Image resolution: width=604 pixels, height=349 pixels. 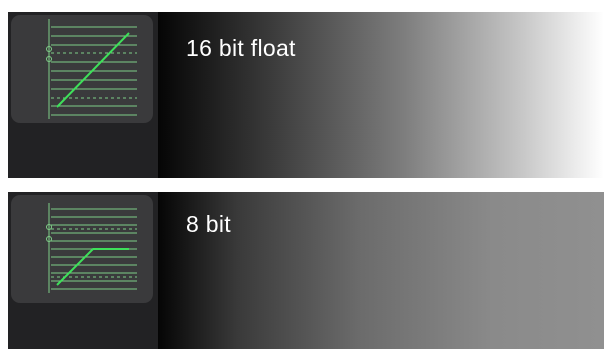 What do you see at coordinates (241, 48) in the screenshot?
I see `format-label: 16 bit float` at bounding box center [241, 48].